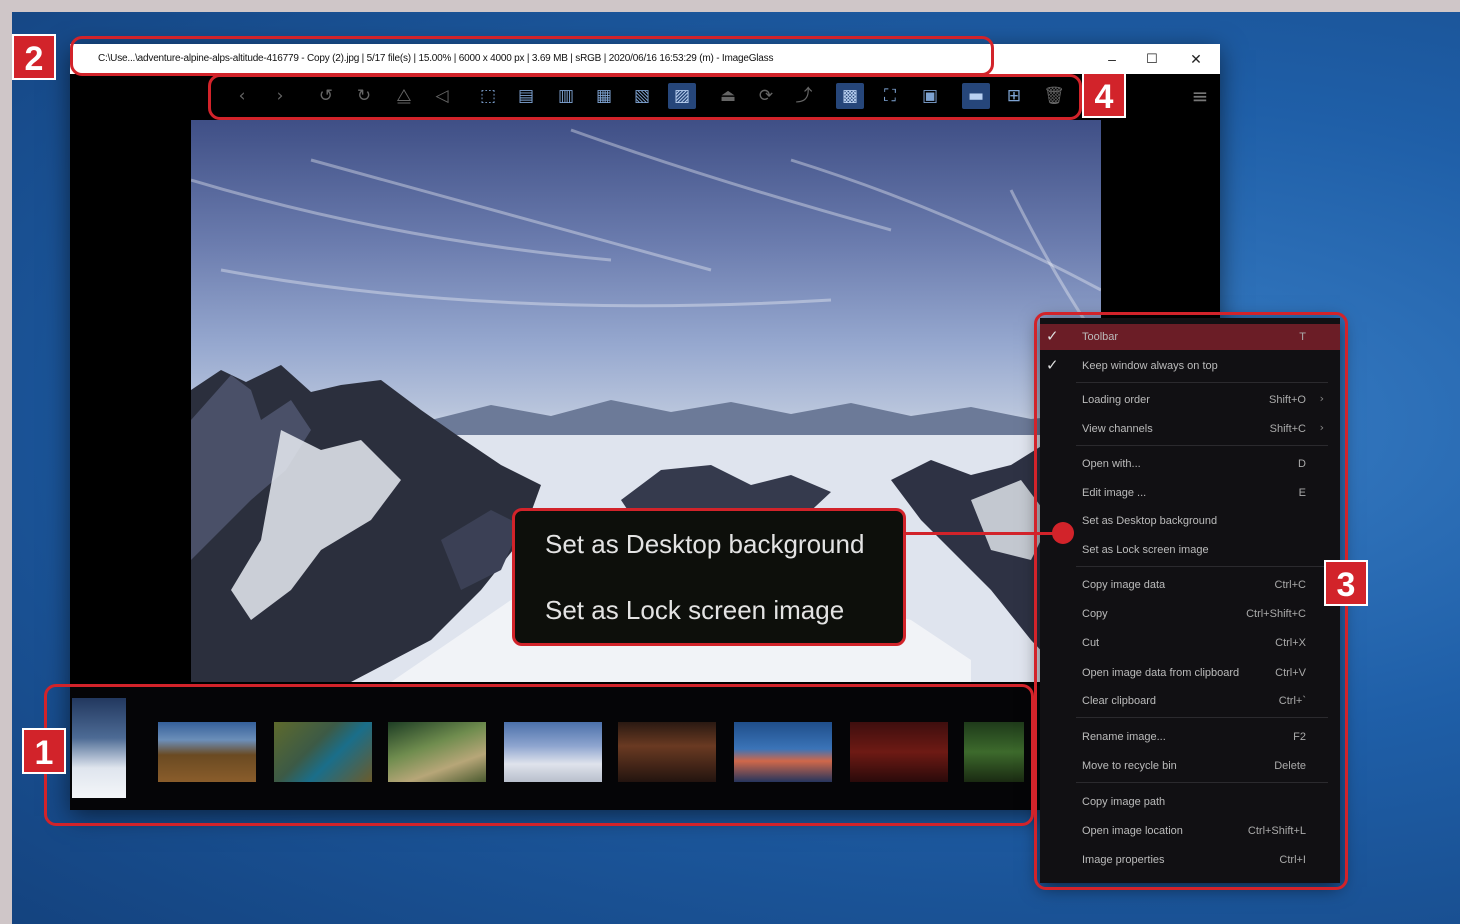 This screenshot has width=1460, height=924. Describe the element at coordinates (982, 533) in the screenshot. I see `callout-leader-line` at that location.